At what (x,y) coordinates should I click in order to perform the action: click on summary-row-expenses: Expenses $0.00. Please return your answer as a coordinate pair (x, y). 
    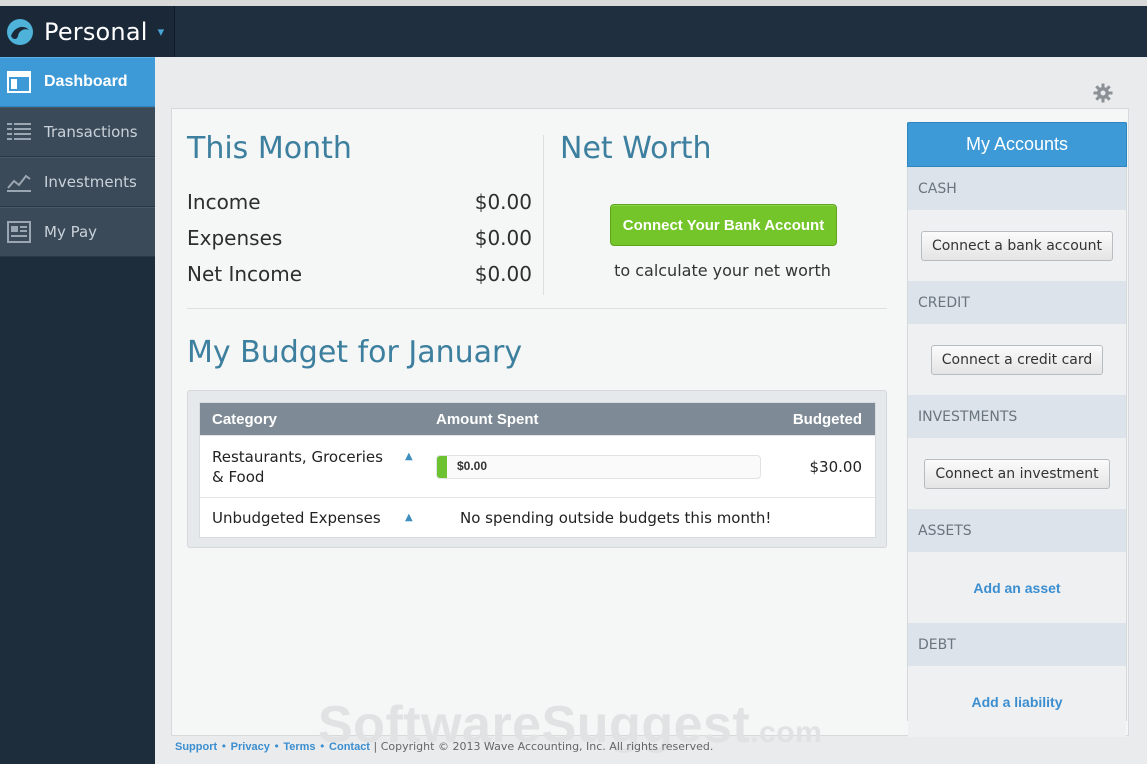
    Looking at the image, I should click on (359, 238).